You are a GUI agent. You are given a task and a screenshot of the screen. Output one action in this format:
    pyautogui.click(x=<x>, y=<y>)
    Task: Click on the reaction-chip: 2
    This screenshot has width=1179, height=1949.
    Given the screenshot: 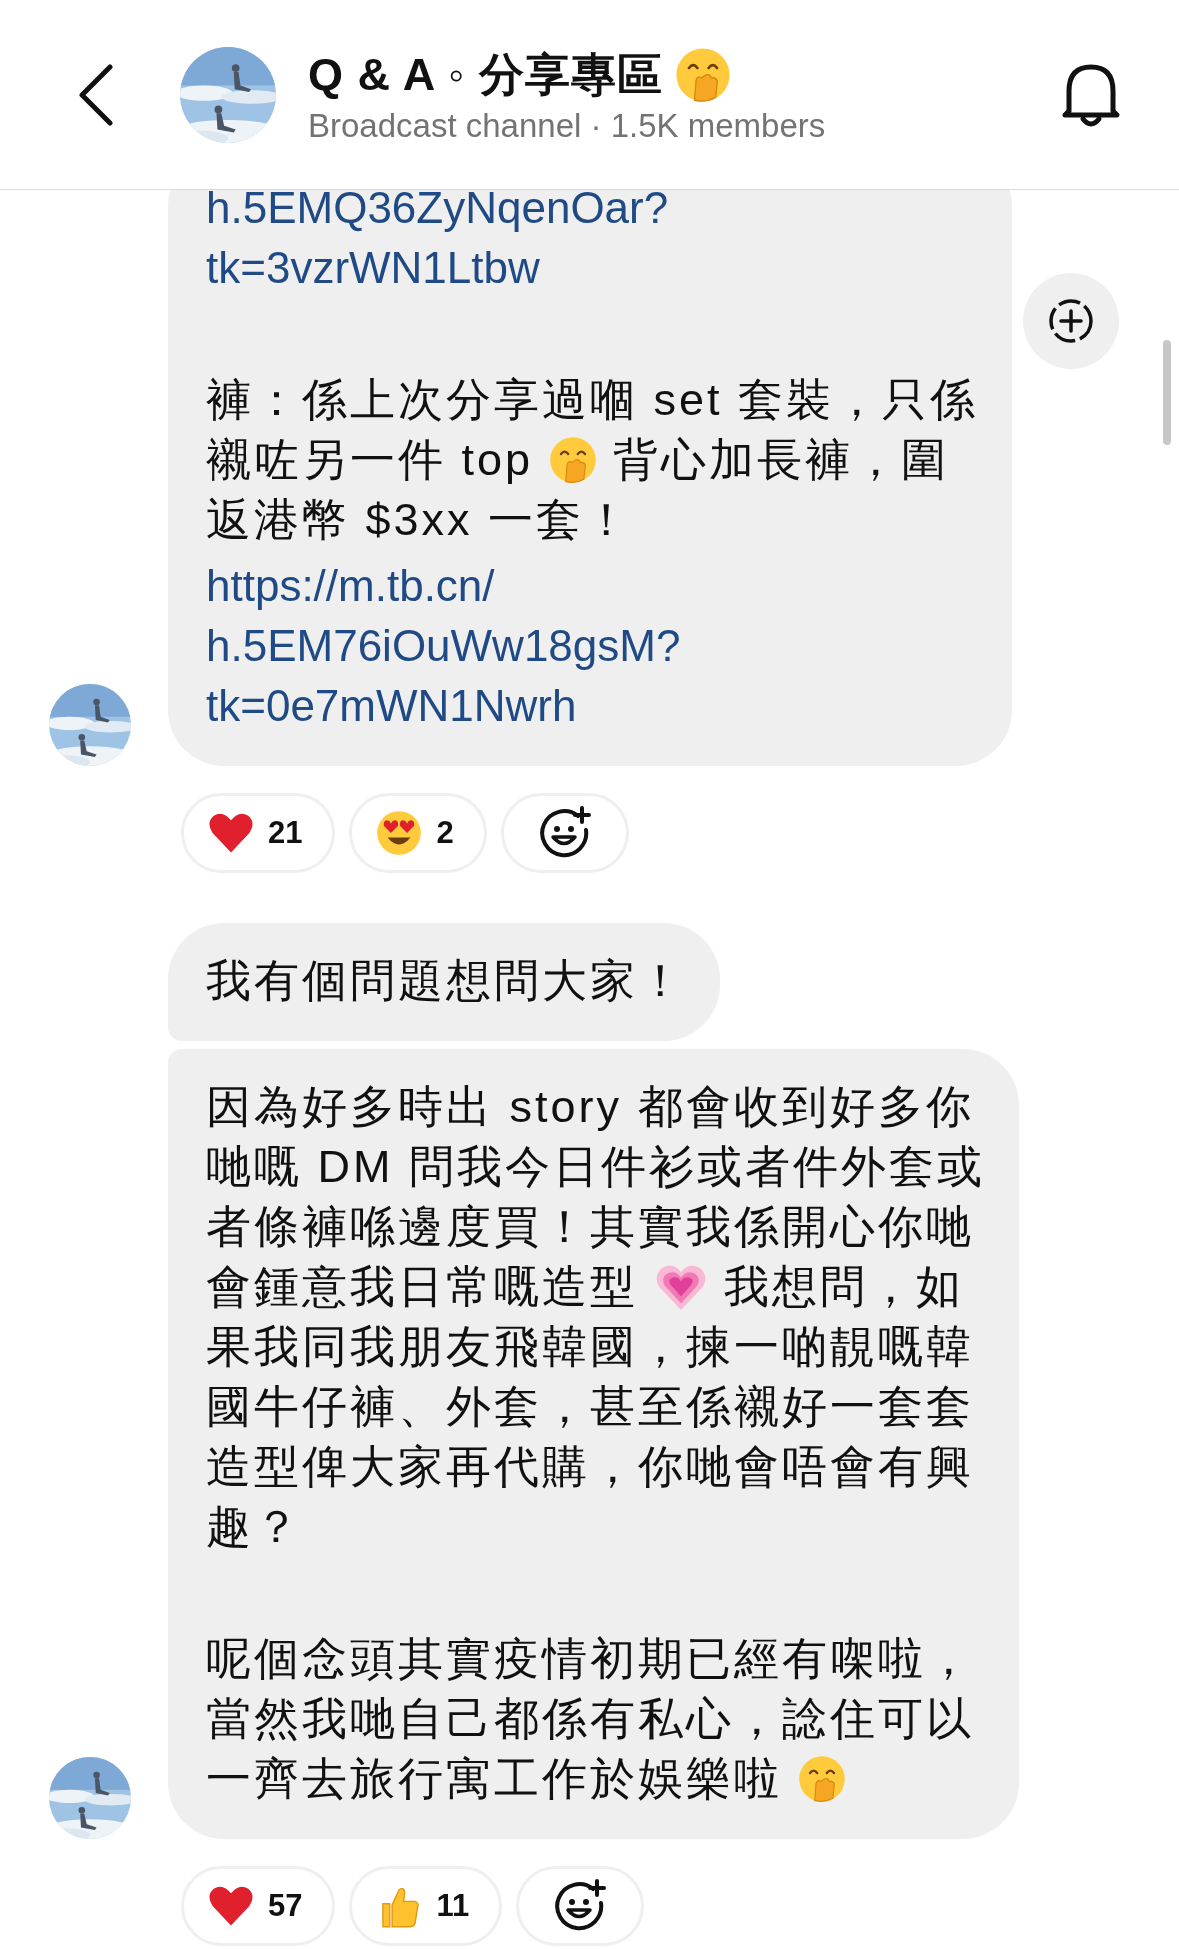 What is the action you would take?
    pyautogui.click(x=418, y=833)
    